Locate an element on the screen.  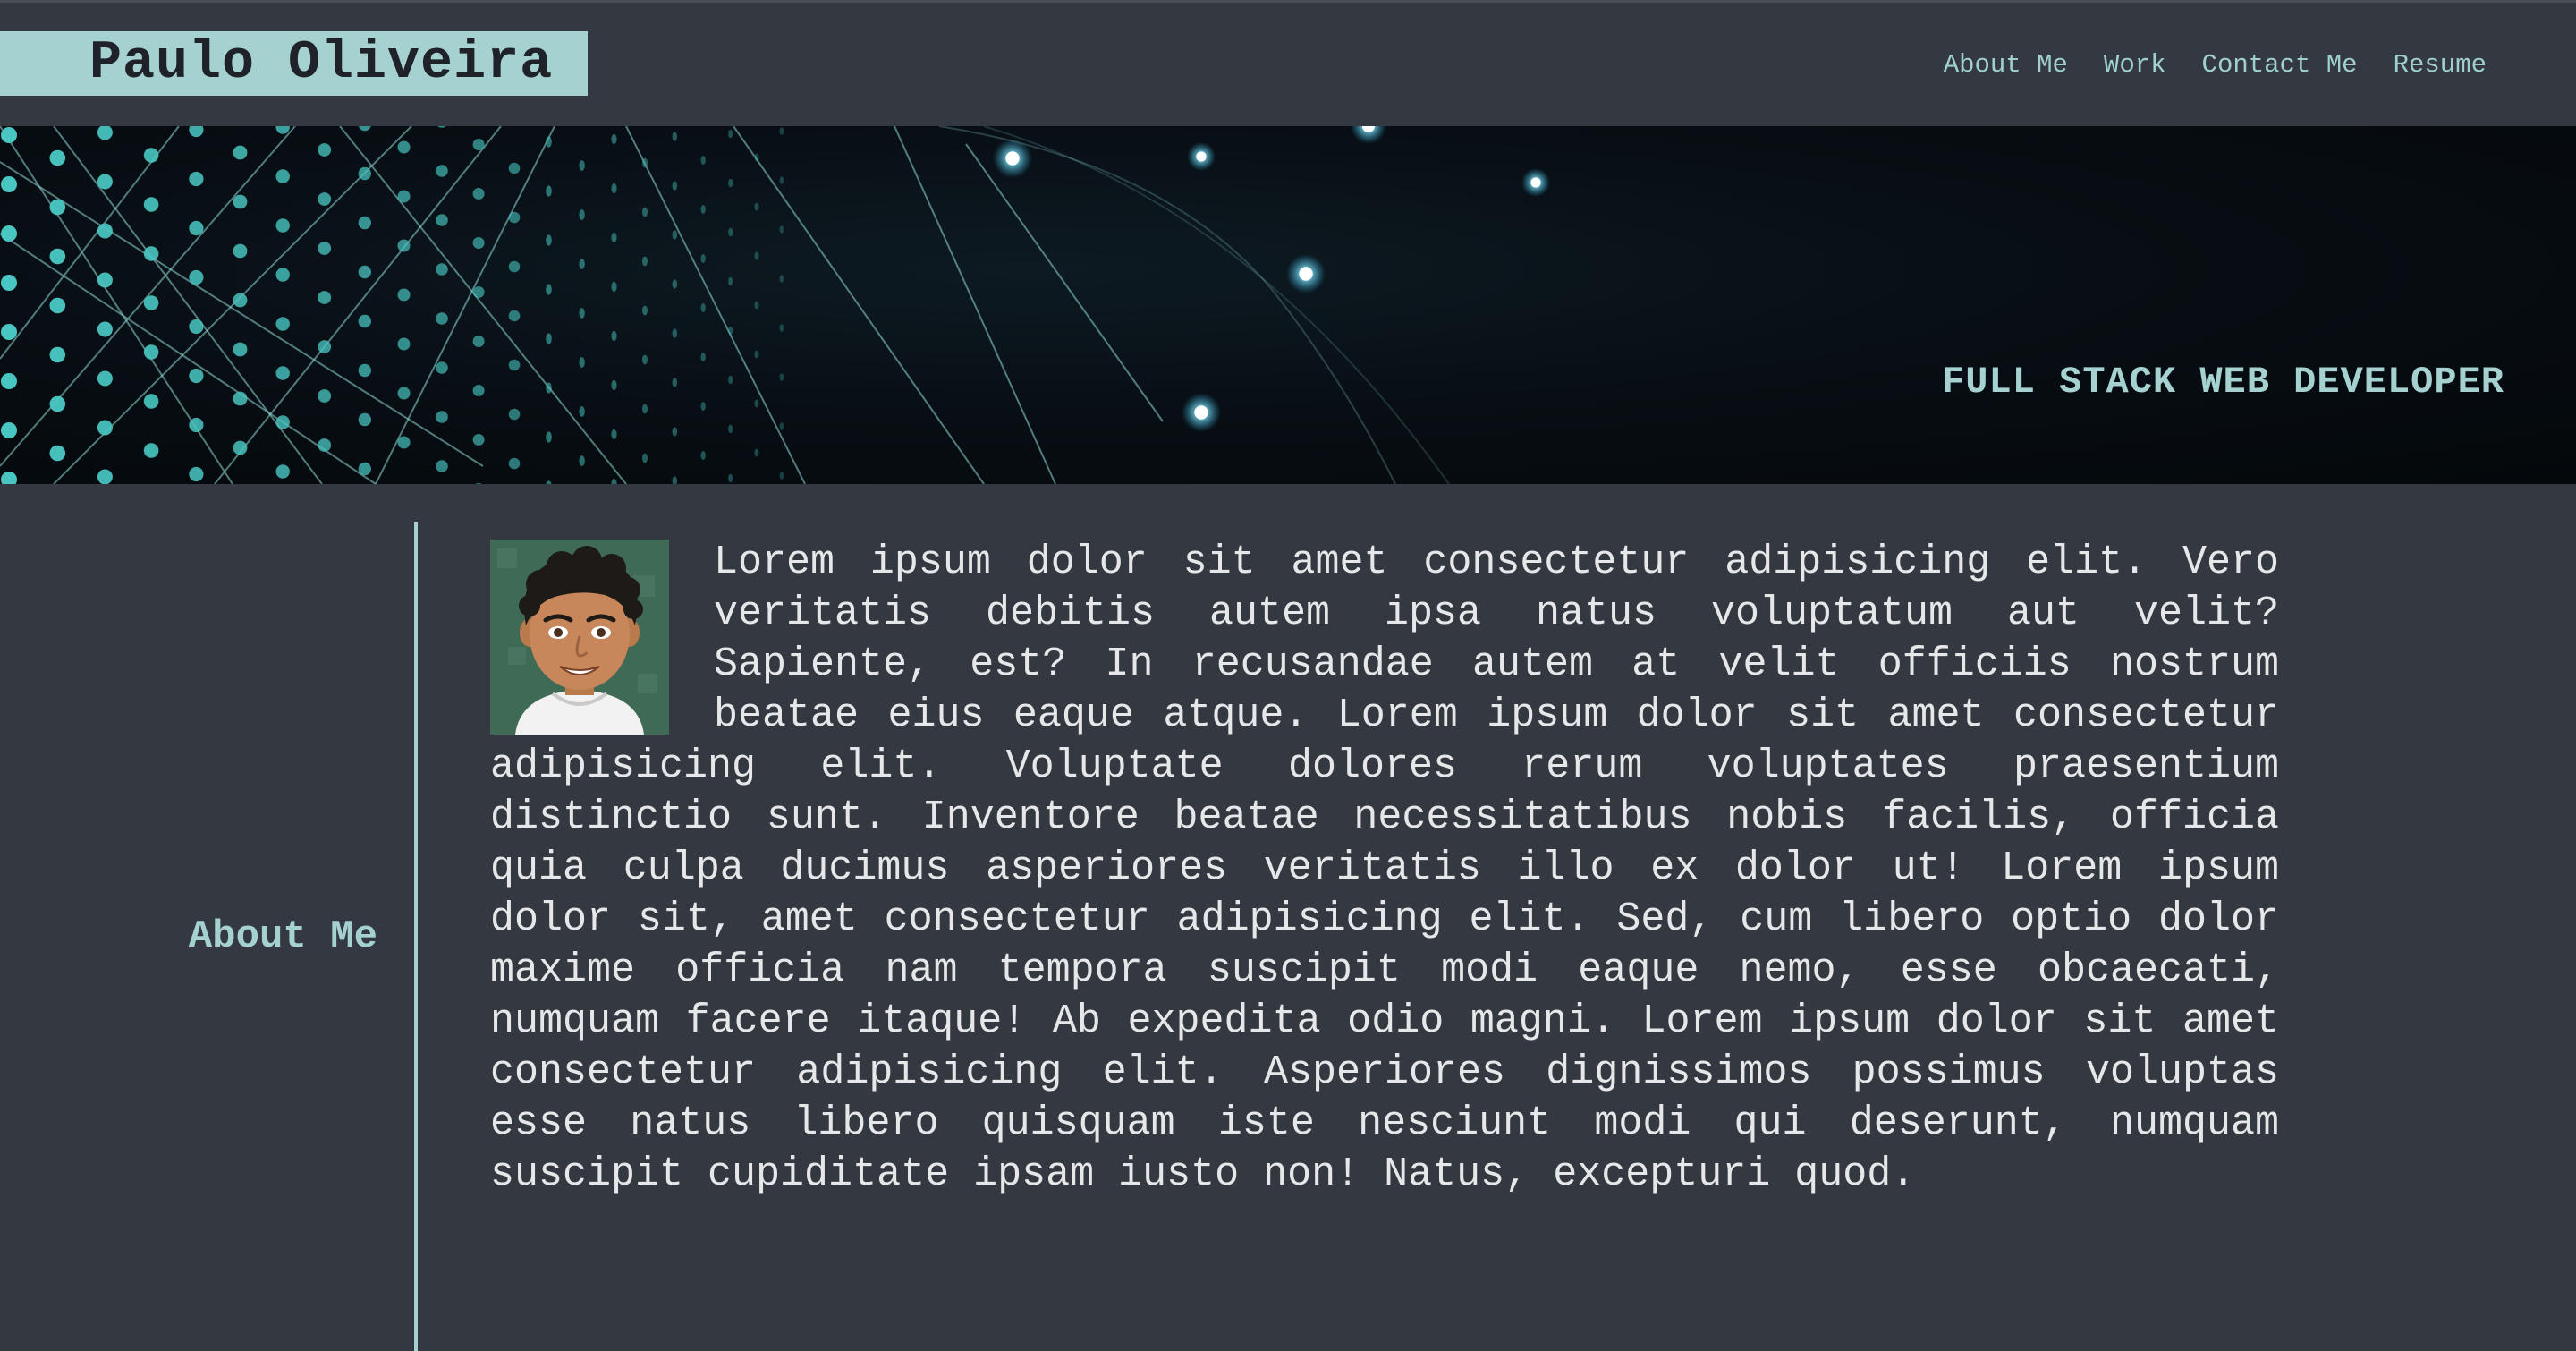
nav-link-work: Work is located at coordinates (2135, 65).